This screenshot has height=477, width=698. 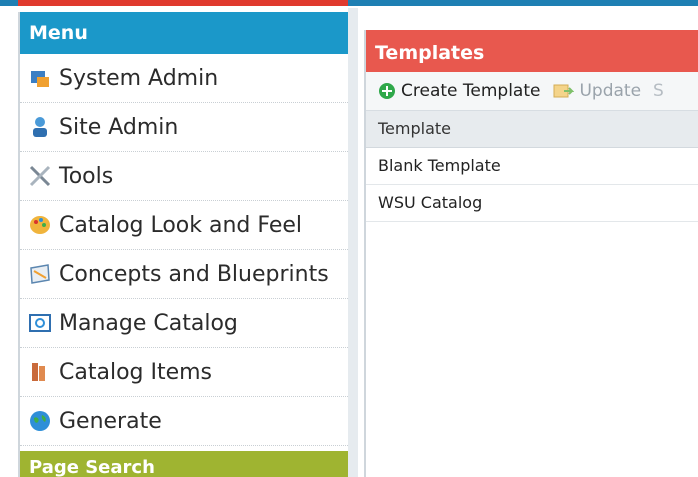 I want to click on menu-item-catalog-items: Catalog Items, so click(x=184, y=372).